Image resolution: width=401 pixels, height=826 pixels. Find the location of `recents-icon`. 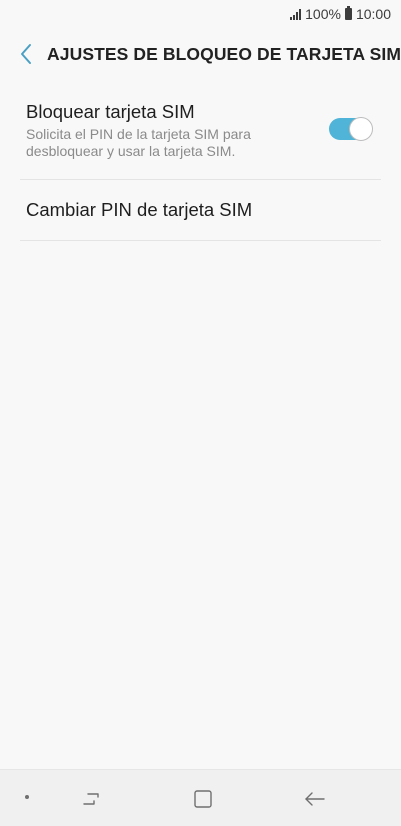

recents-icon is located at coordinates (91, 799).